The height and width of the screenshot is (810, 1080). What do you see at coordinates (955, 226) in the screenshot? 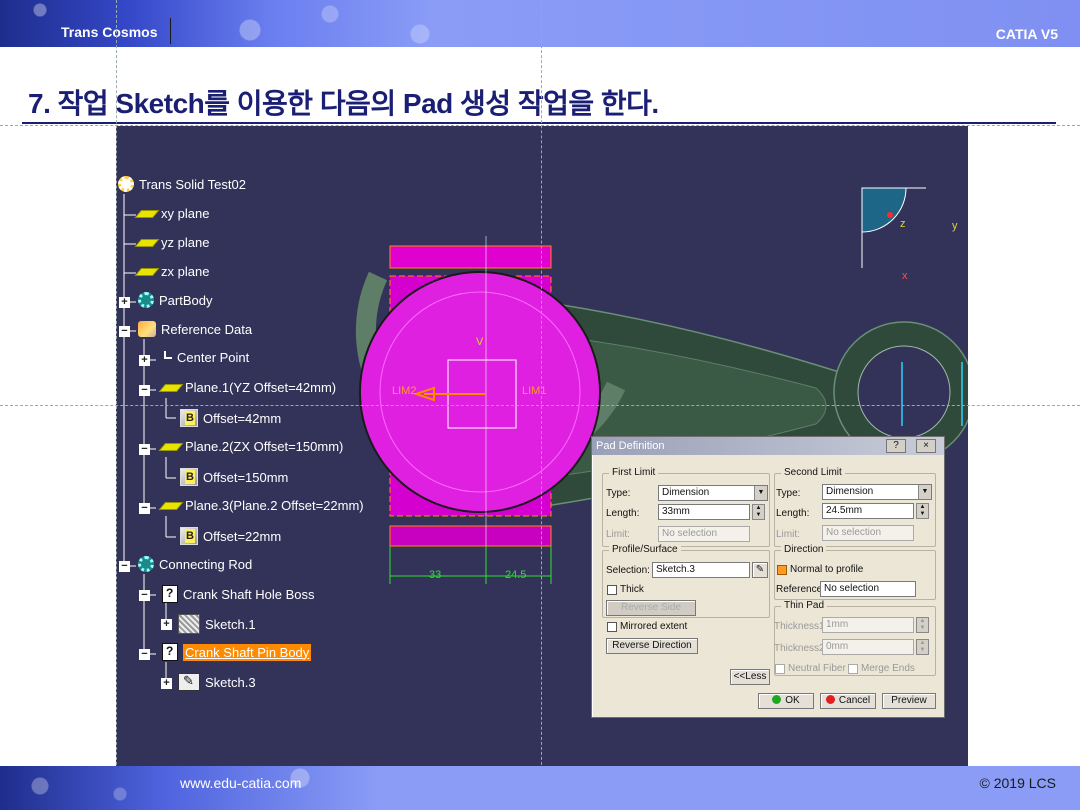
I see `compass-y-label: y` at bounding box center [955, 226].